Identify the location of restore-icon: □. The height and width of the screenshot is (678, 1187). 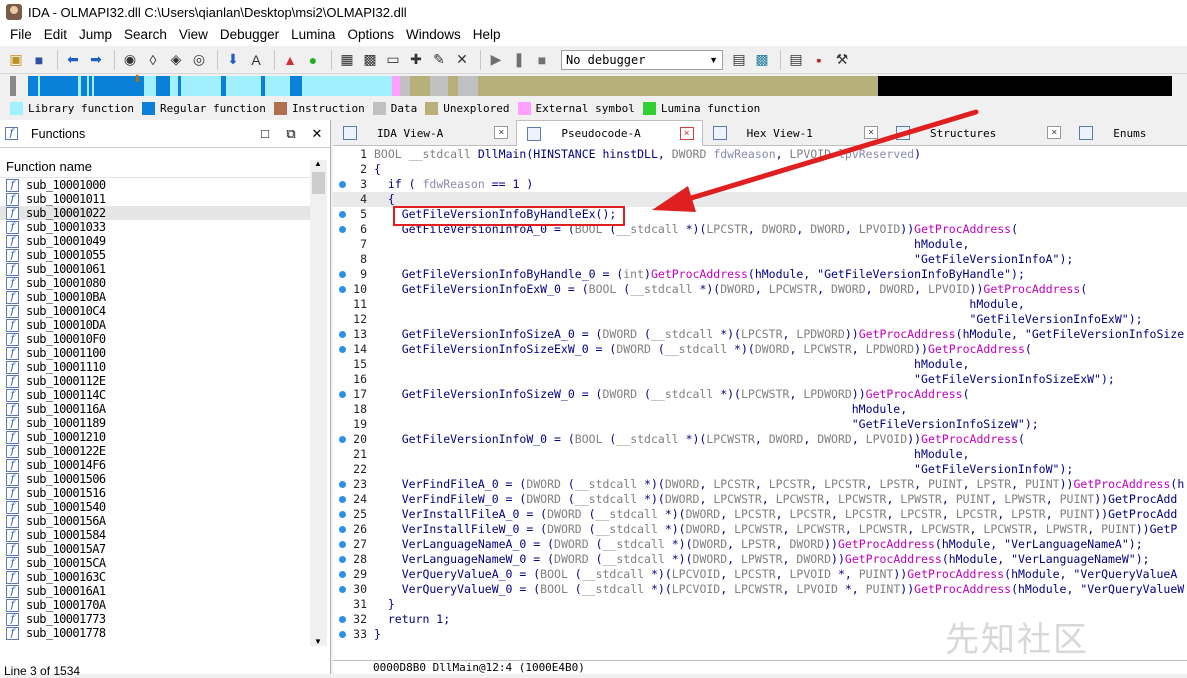
(265, 134).